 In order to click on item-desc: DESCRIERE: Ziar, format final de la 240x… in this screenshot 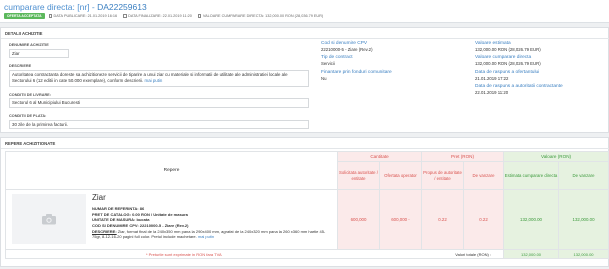, I will do `click(212, 234)`.